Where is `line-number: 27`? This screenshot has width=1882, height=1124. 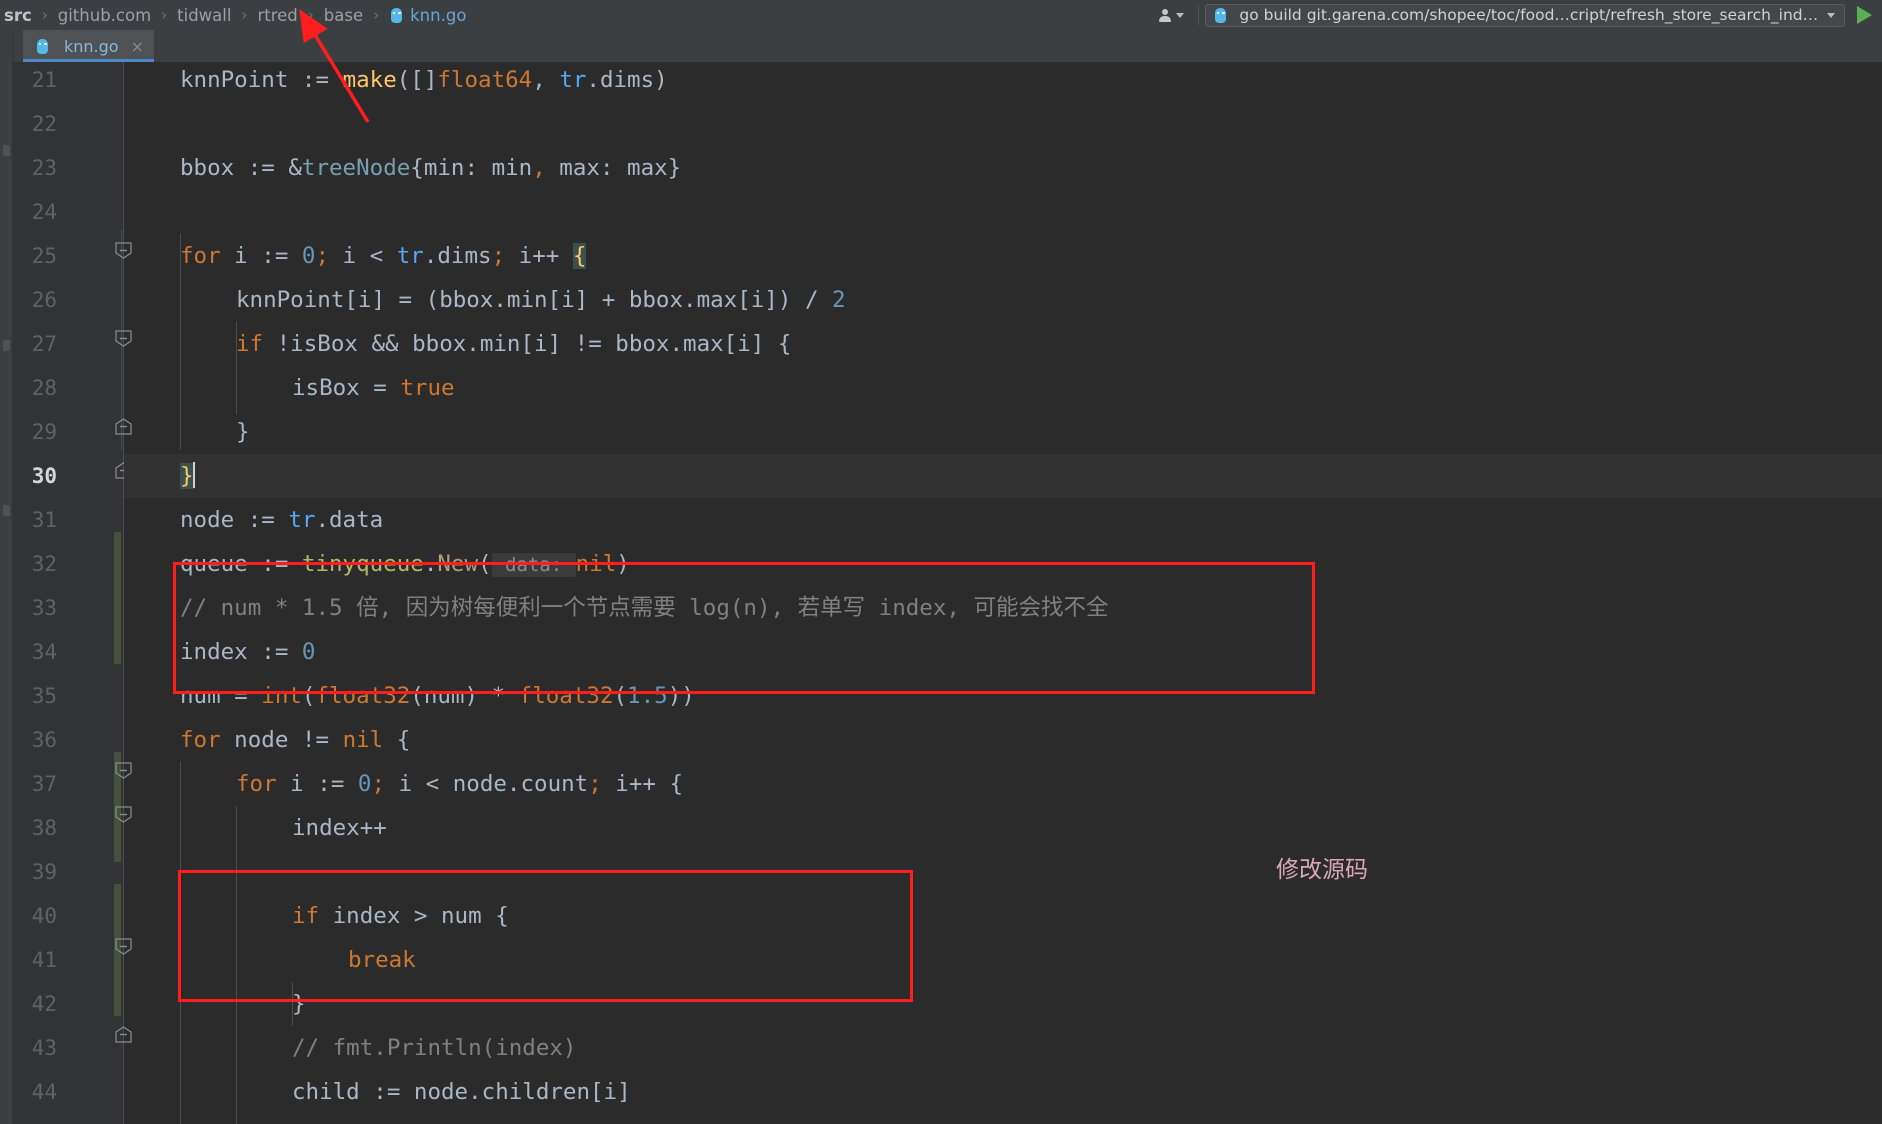 line-number: 27 is located at coordinates (44, 344).